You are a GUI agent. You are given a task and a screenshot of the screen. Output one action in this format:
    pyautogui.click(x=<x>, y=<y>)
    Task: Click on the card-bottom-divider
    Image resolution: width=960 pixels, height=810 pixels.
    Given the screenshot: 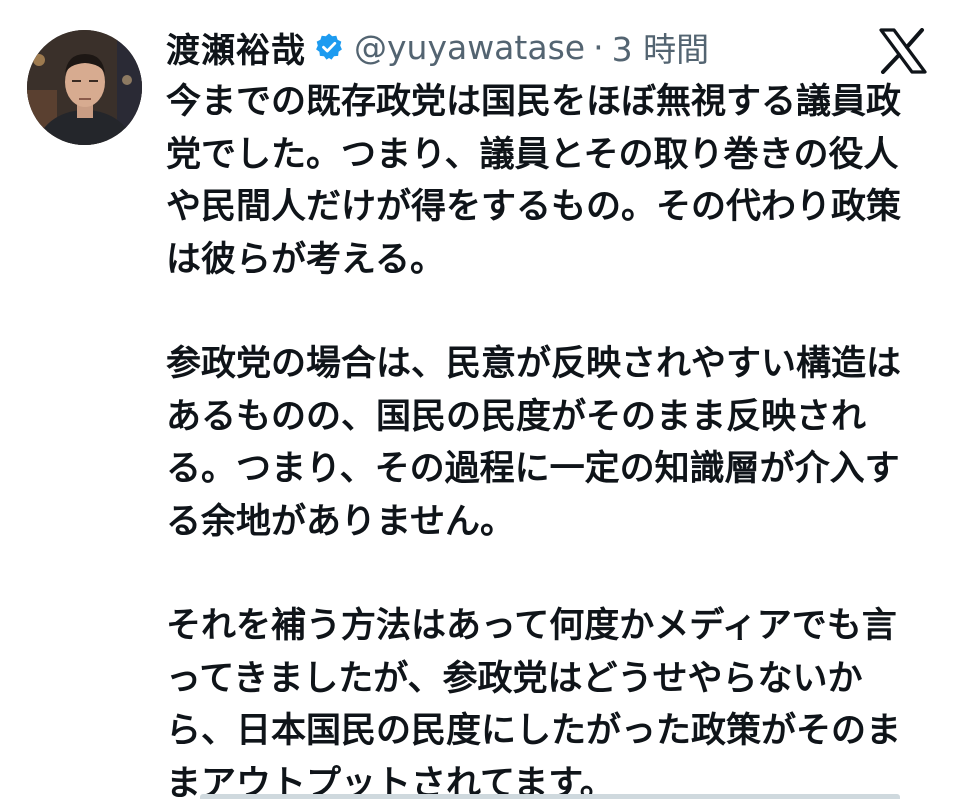 What is the action you would take?
    pyautogui.click(x=550, y=796)
    